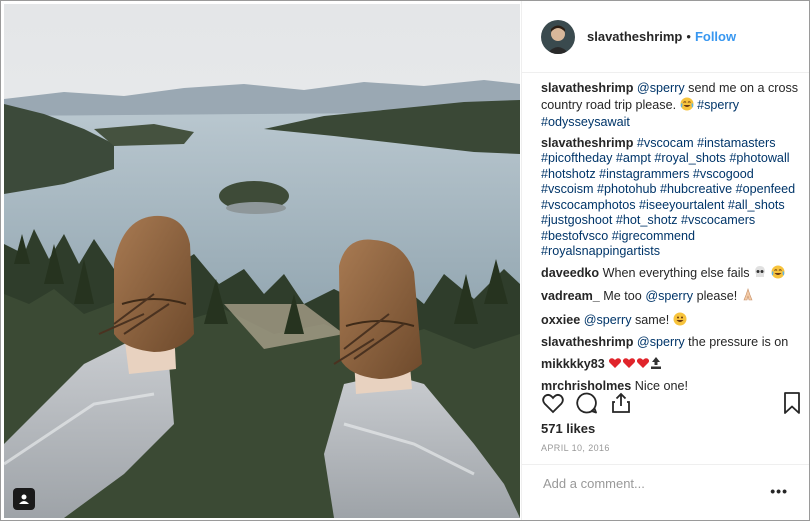 This screenshot has height=521, width=810. I want to click on comment-text: Me too, so click(622, 296).